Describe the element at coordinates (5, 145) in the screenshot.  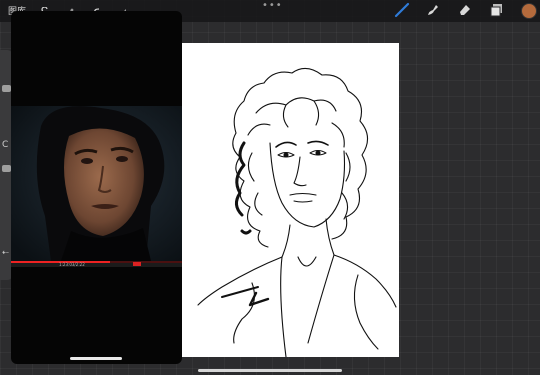
I see `sidebar-label: C` at that location.